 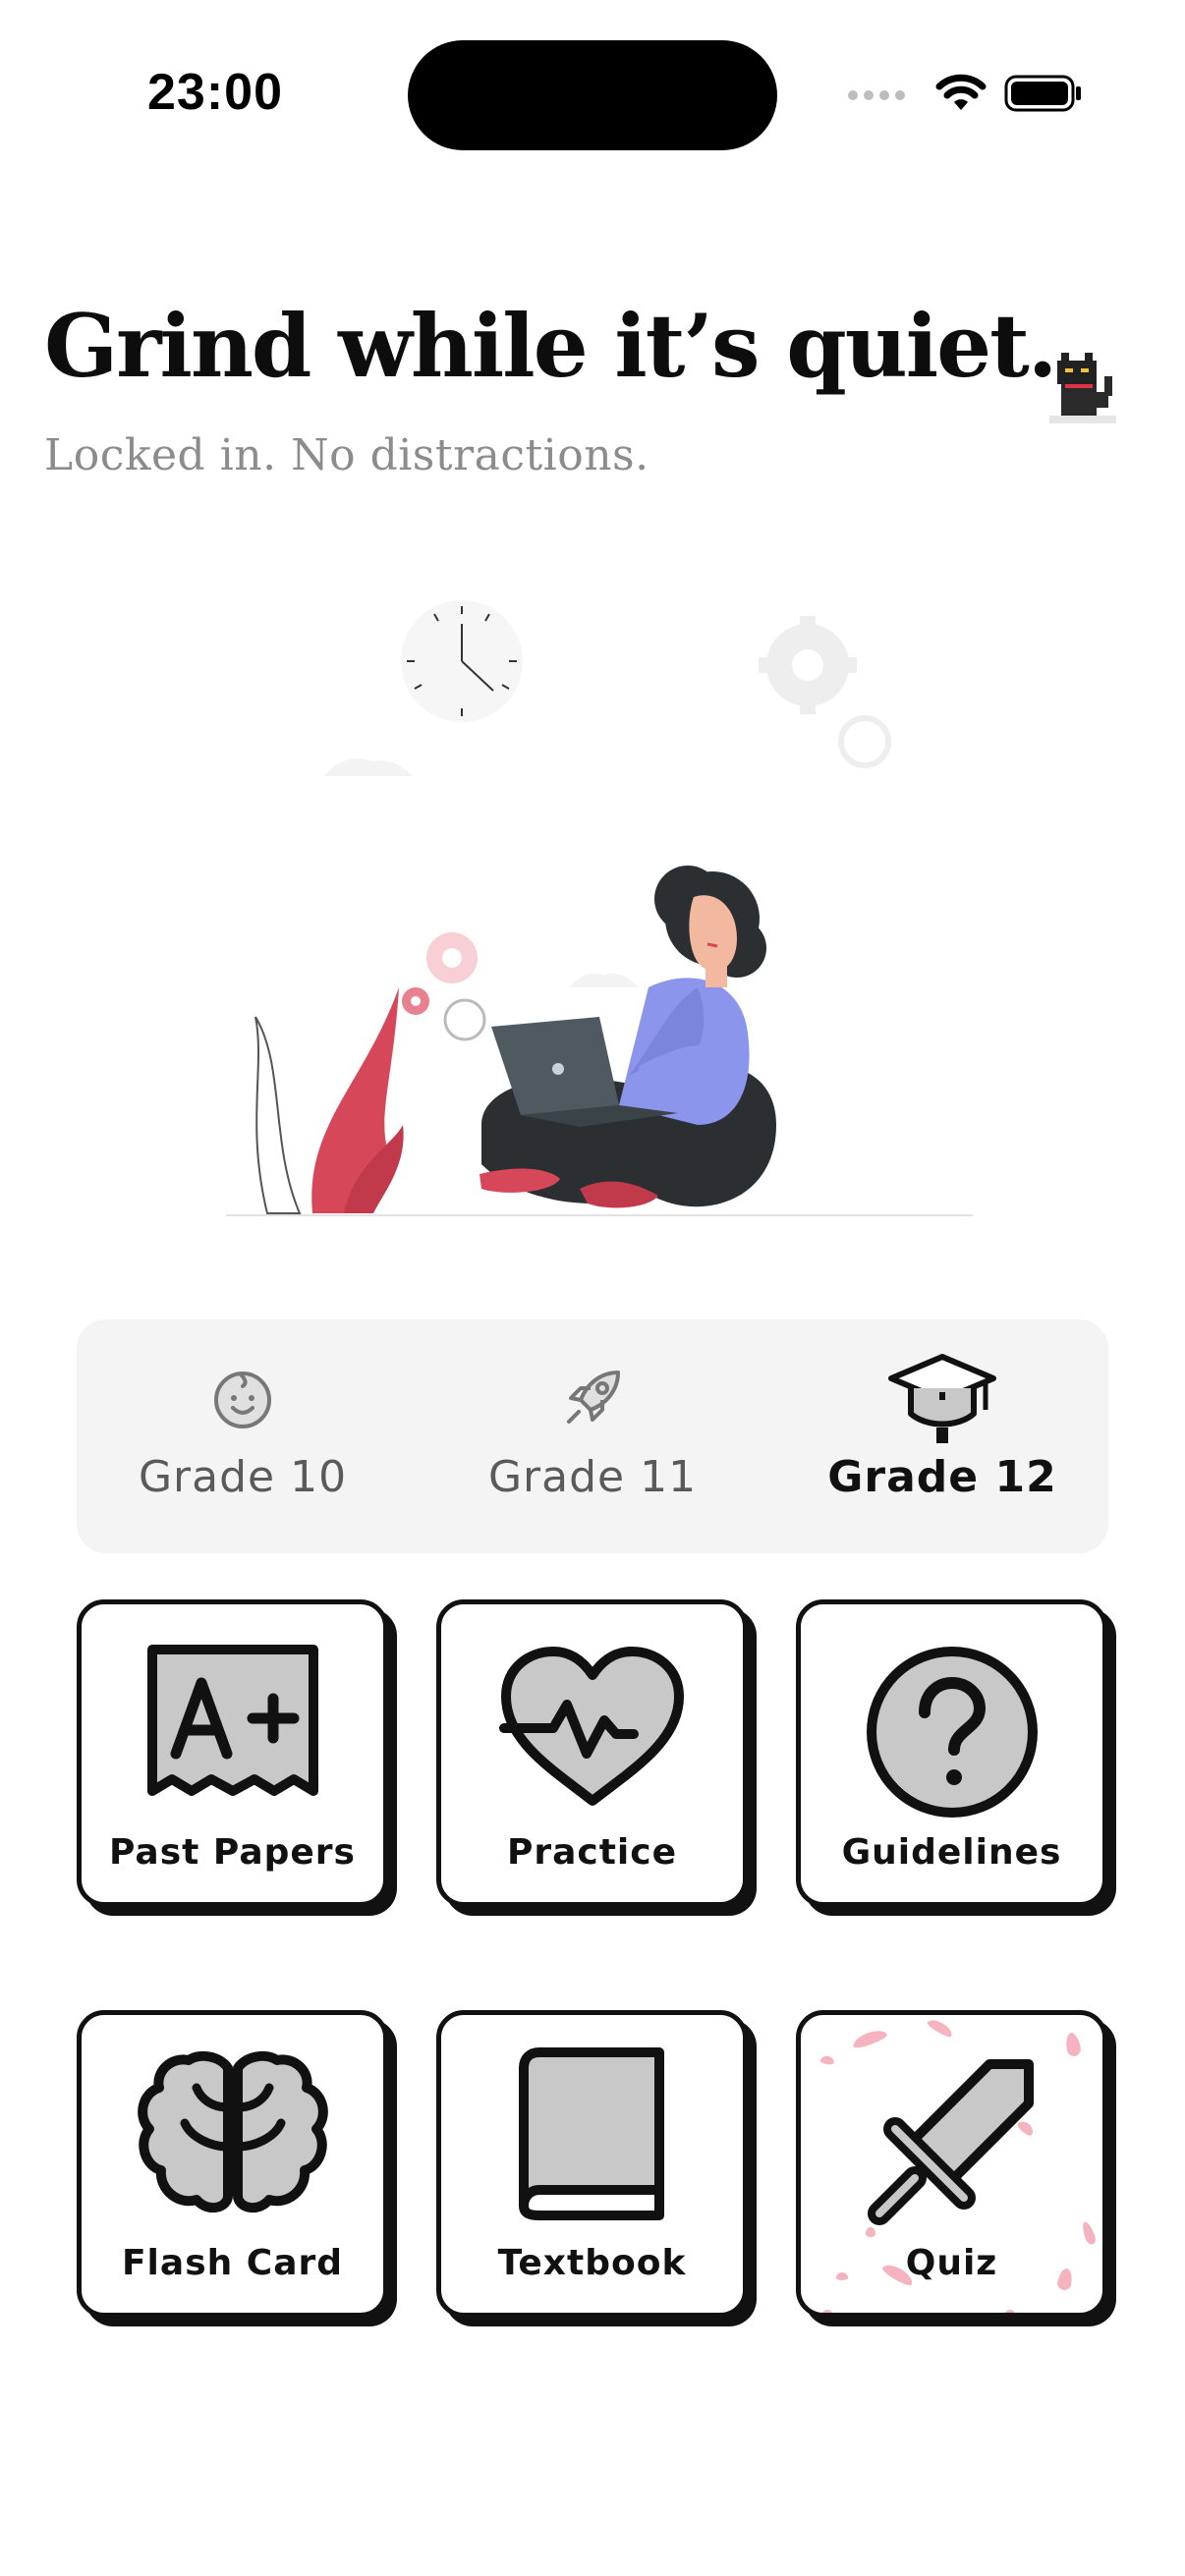 I want to click on past-papers-card: Past Papers, so click(x=232, y=1753).